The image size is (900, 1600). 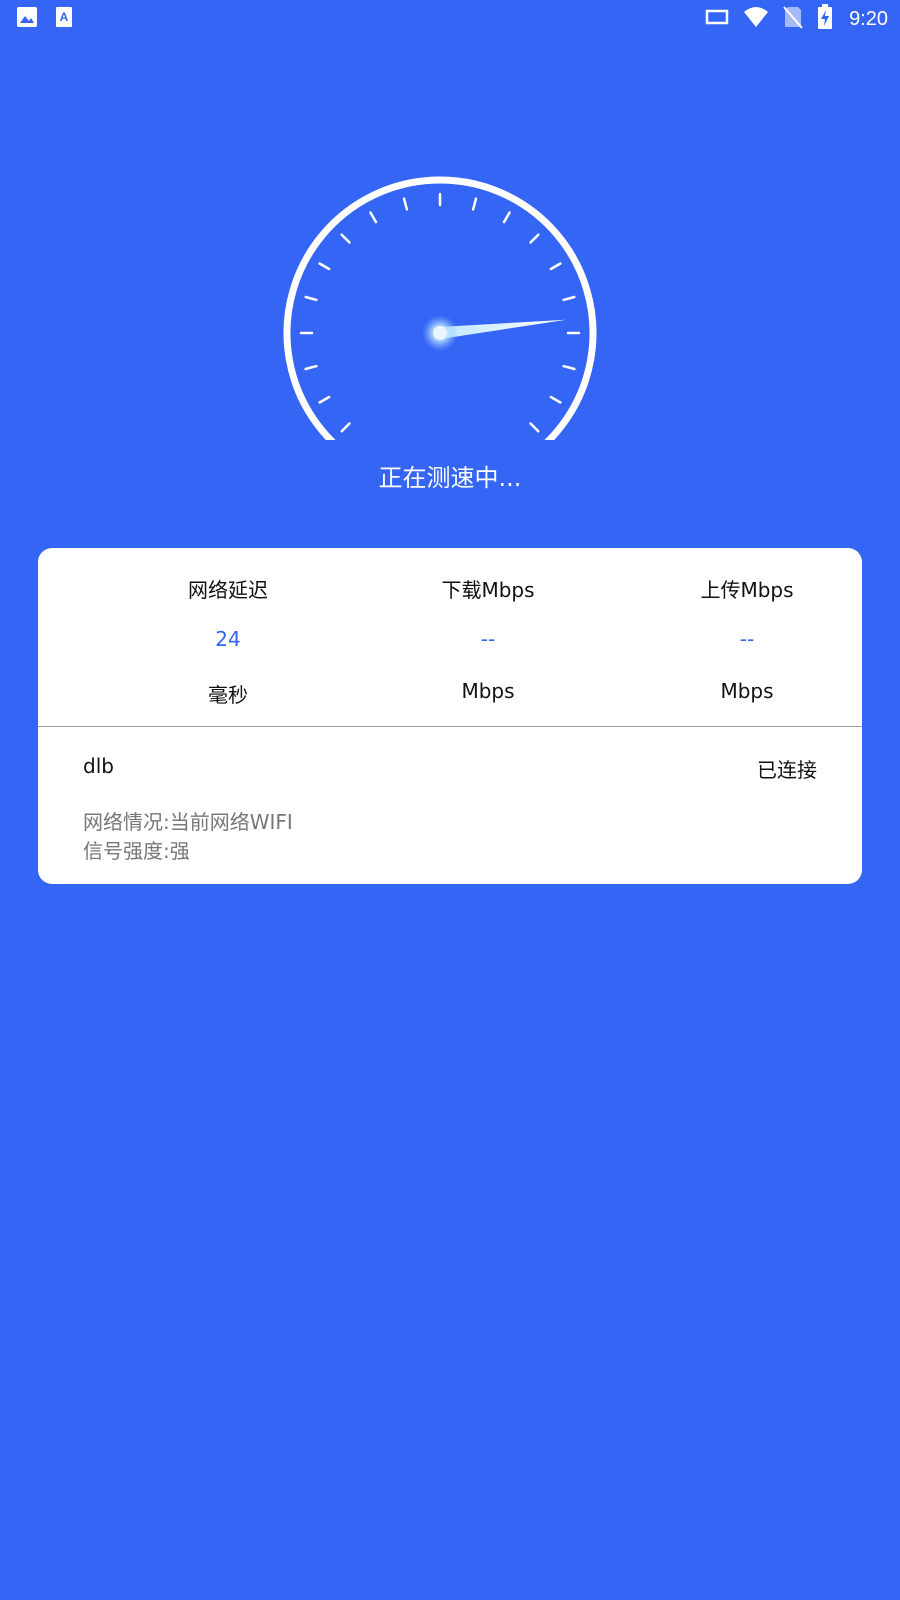 What do you see at coordinates (787, 770) in the screenshot?
I see `connection-state: 已连接` at bounding box center [787, 770].